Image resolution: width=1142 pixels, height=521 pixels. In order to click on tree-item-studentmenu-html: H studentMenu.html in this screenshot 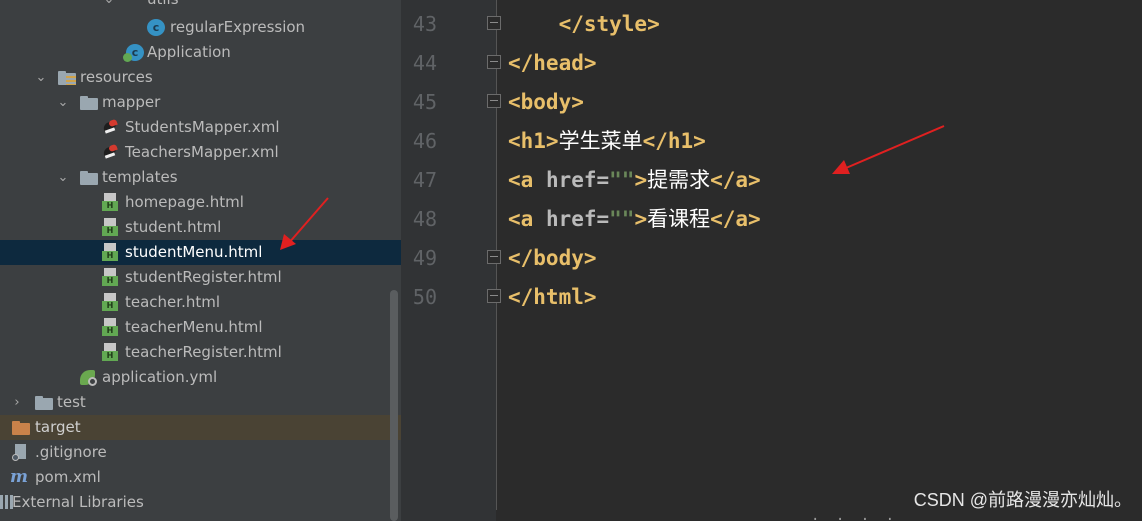, I will do `click(200, 252)`.